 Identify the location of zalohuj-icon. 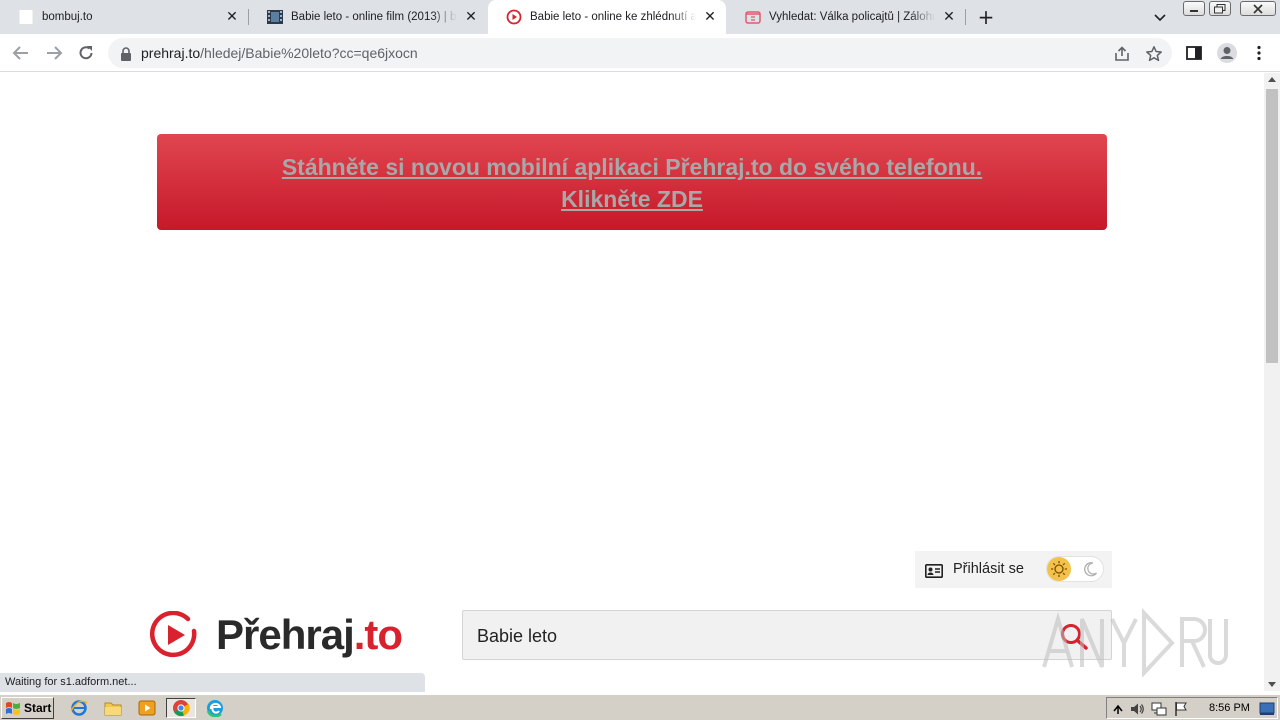
(753, 17).